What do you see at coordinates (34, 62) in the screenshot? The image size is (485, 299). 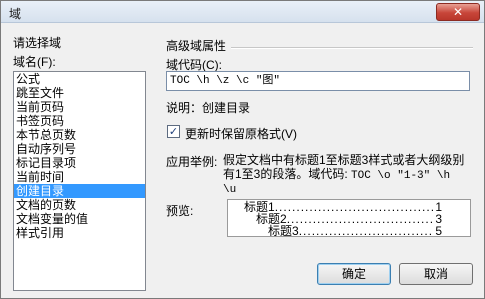 I see `field-names-label: 域名(F):` at bounding box center [34, 62].